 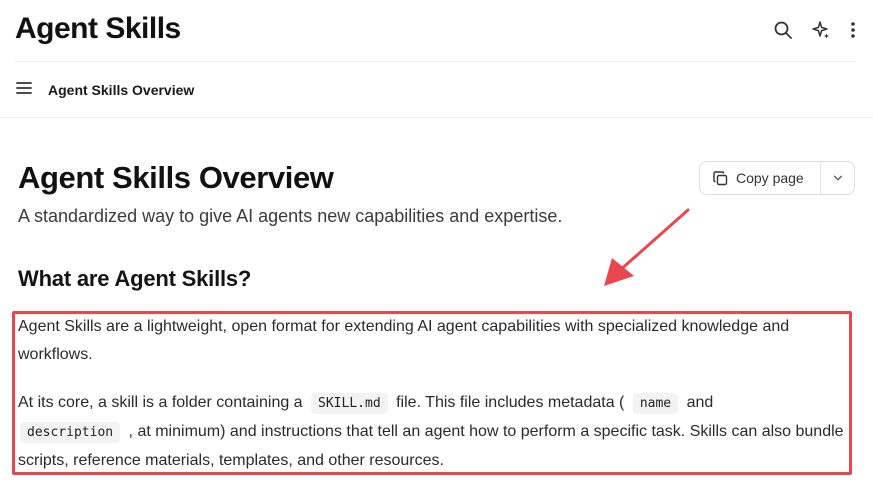 I want to click on page-title: Agent Skills Overview, so click(x=176, y=177).